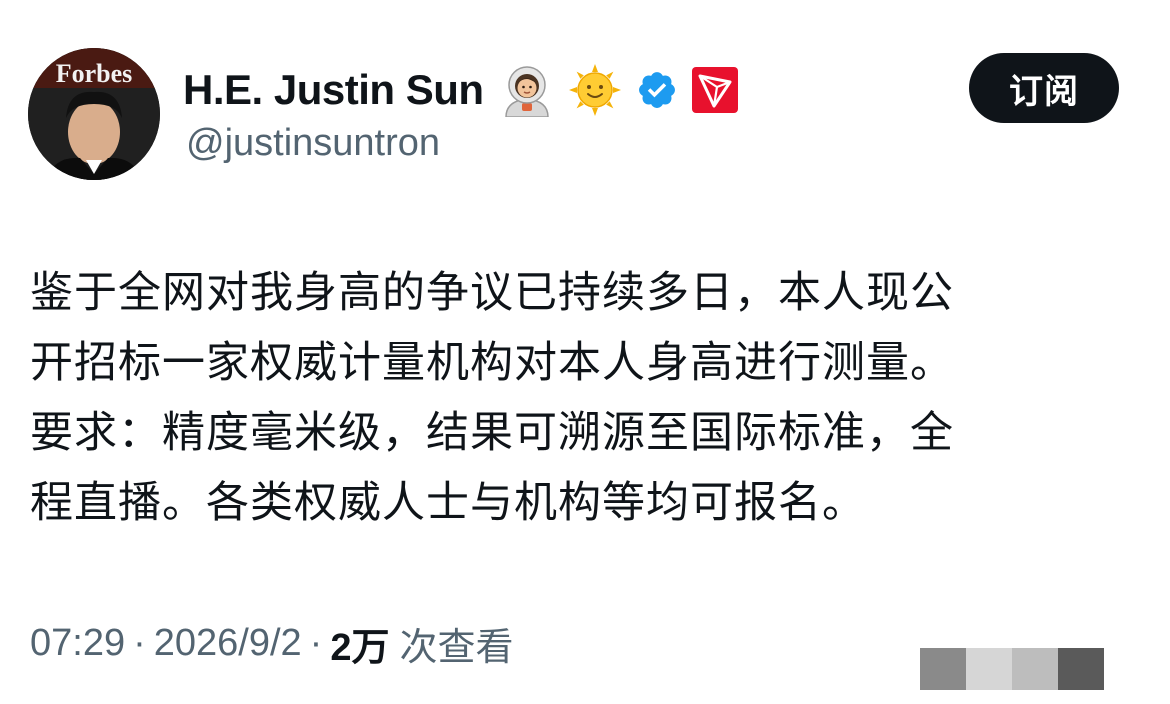 This screenshot has width=1170, height=704. Describe the element at coordinates (1012, 669) in the screenshot. I see `watermark` at that location.